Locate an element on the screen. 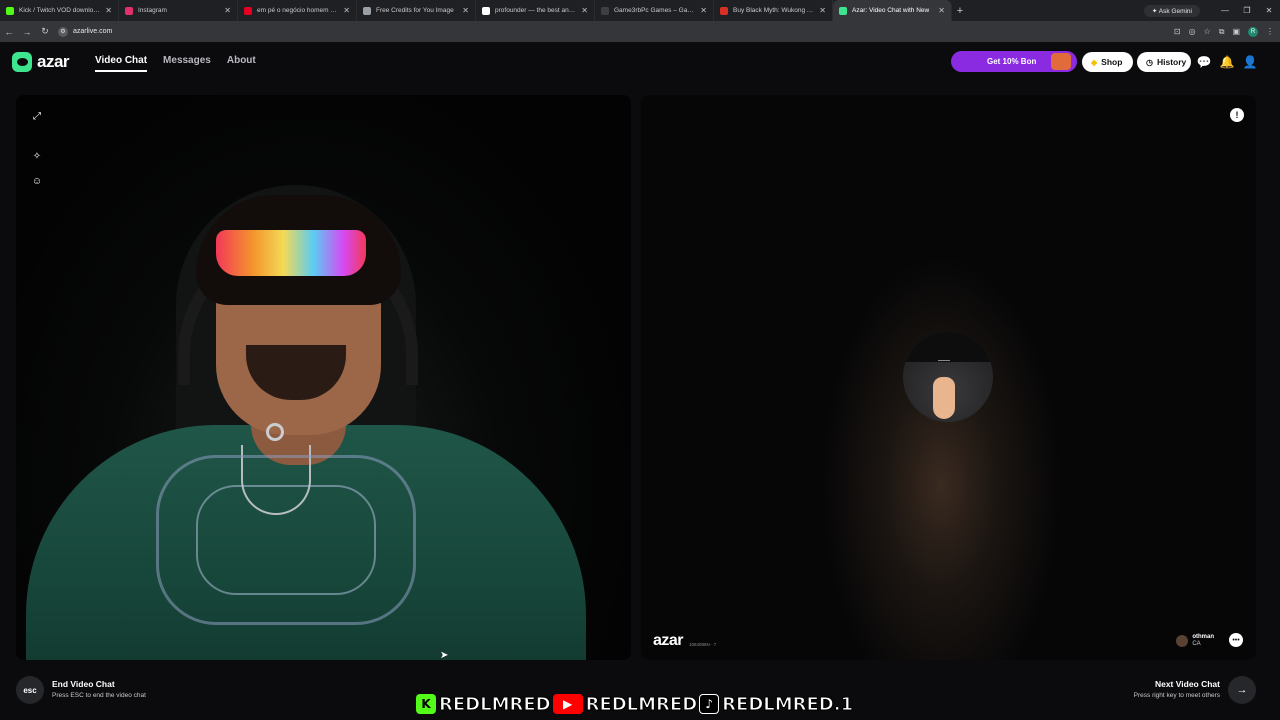 This screenshot has width=1280, height=720. profile-avatar: R is located at coordinates (1253, 31).